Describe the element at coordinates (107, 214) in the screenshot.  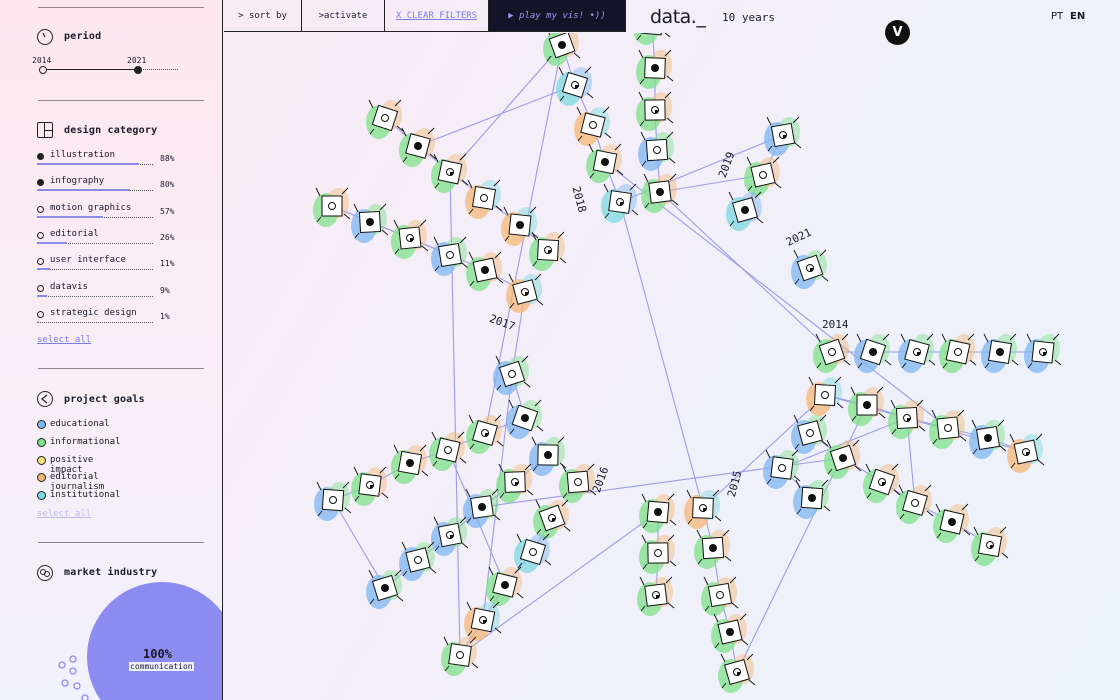
I see `category-item: motion graphics 57%` at that location.